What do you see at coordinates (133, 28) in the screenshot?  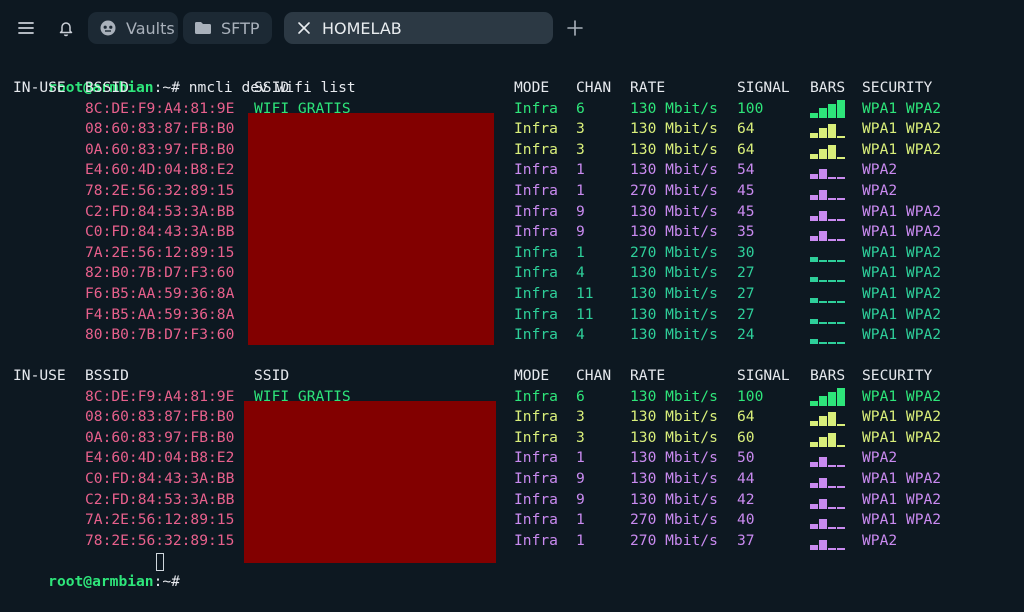 I see `tab-vaults: Vaults` at bounding box center [133, 28].